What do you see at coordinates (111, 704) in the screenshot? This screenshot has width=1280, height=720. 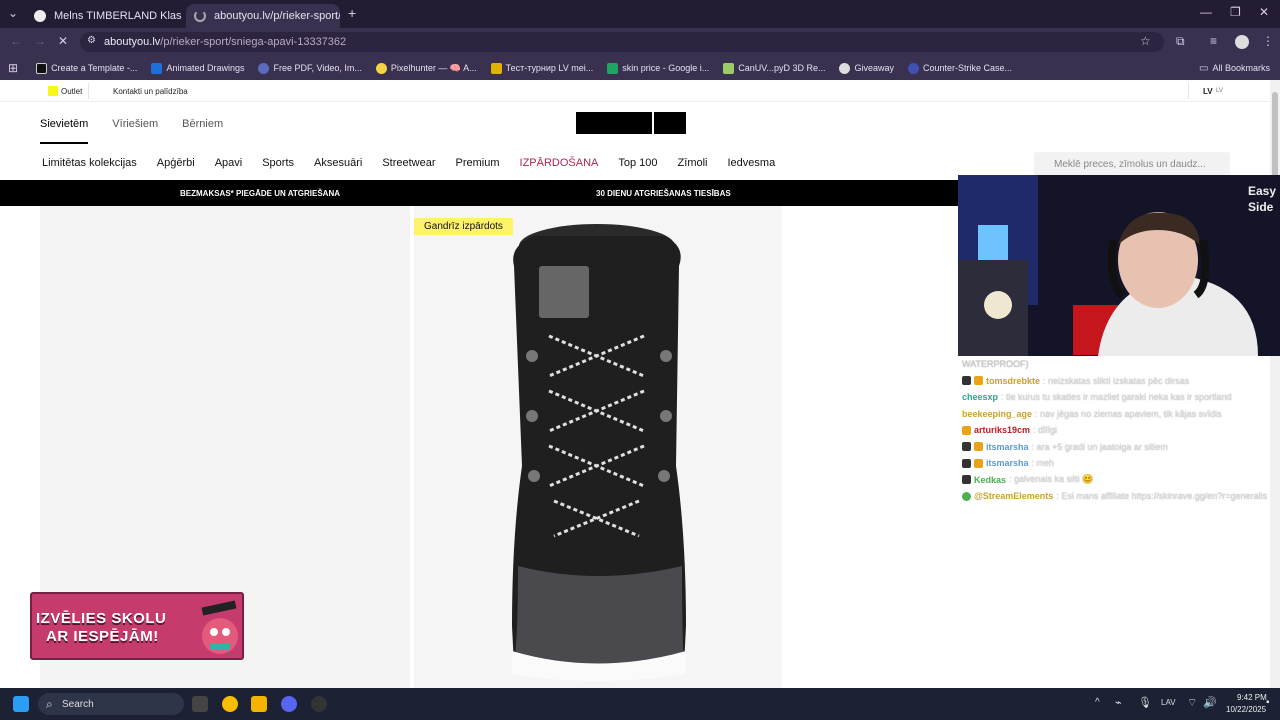 I see `taskbar-search: ⌕ Search` at bounding box center [111, 704].